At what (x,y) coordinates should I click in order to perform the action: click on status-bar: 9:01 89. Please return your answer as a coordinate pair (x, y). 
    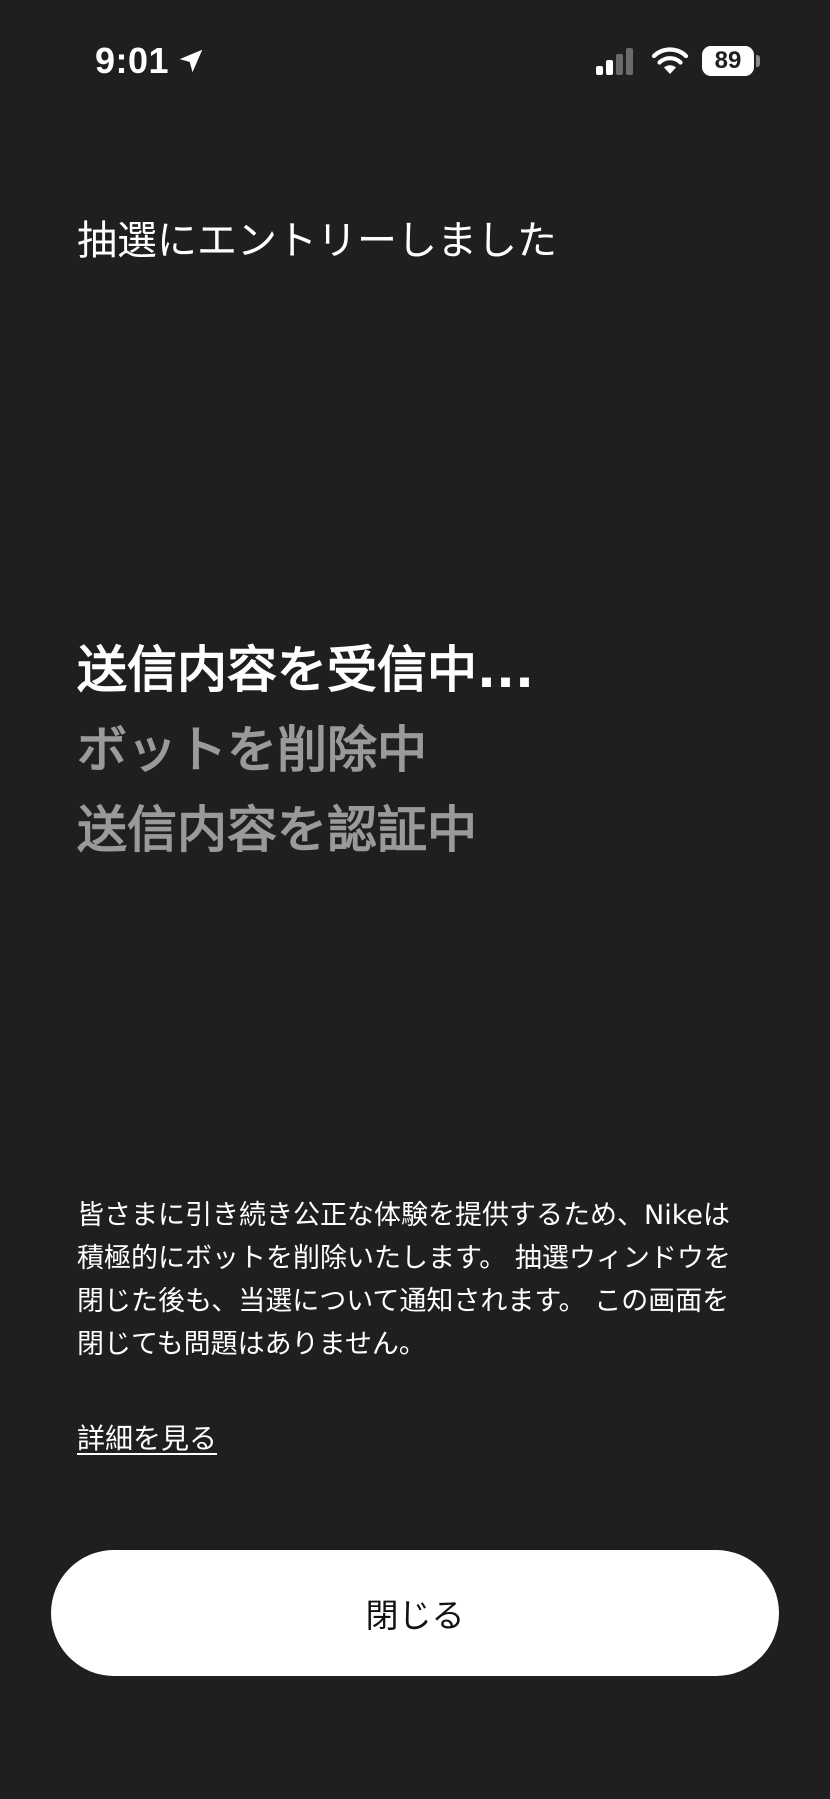
    Looking at the image, I should click on (415, 60).